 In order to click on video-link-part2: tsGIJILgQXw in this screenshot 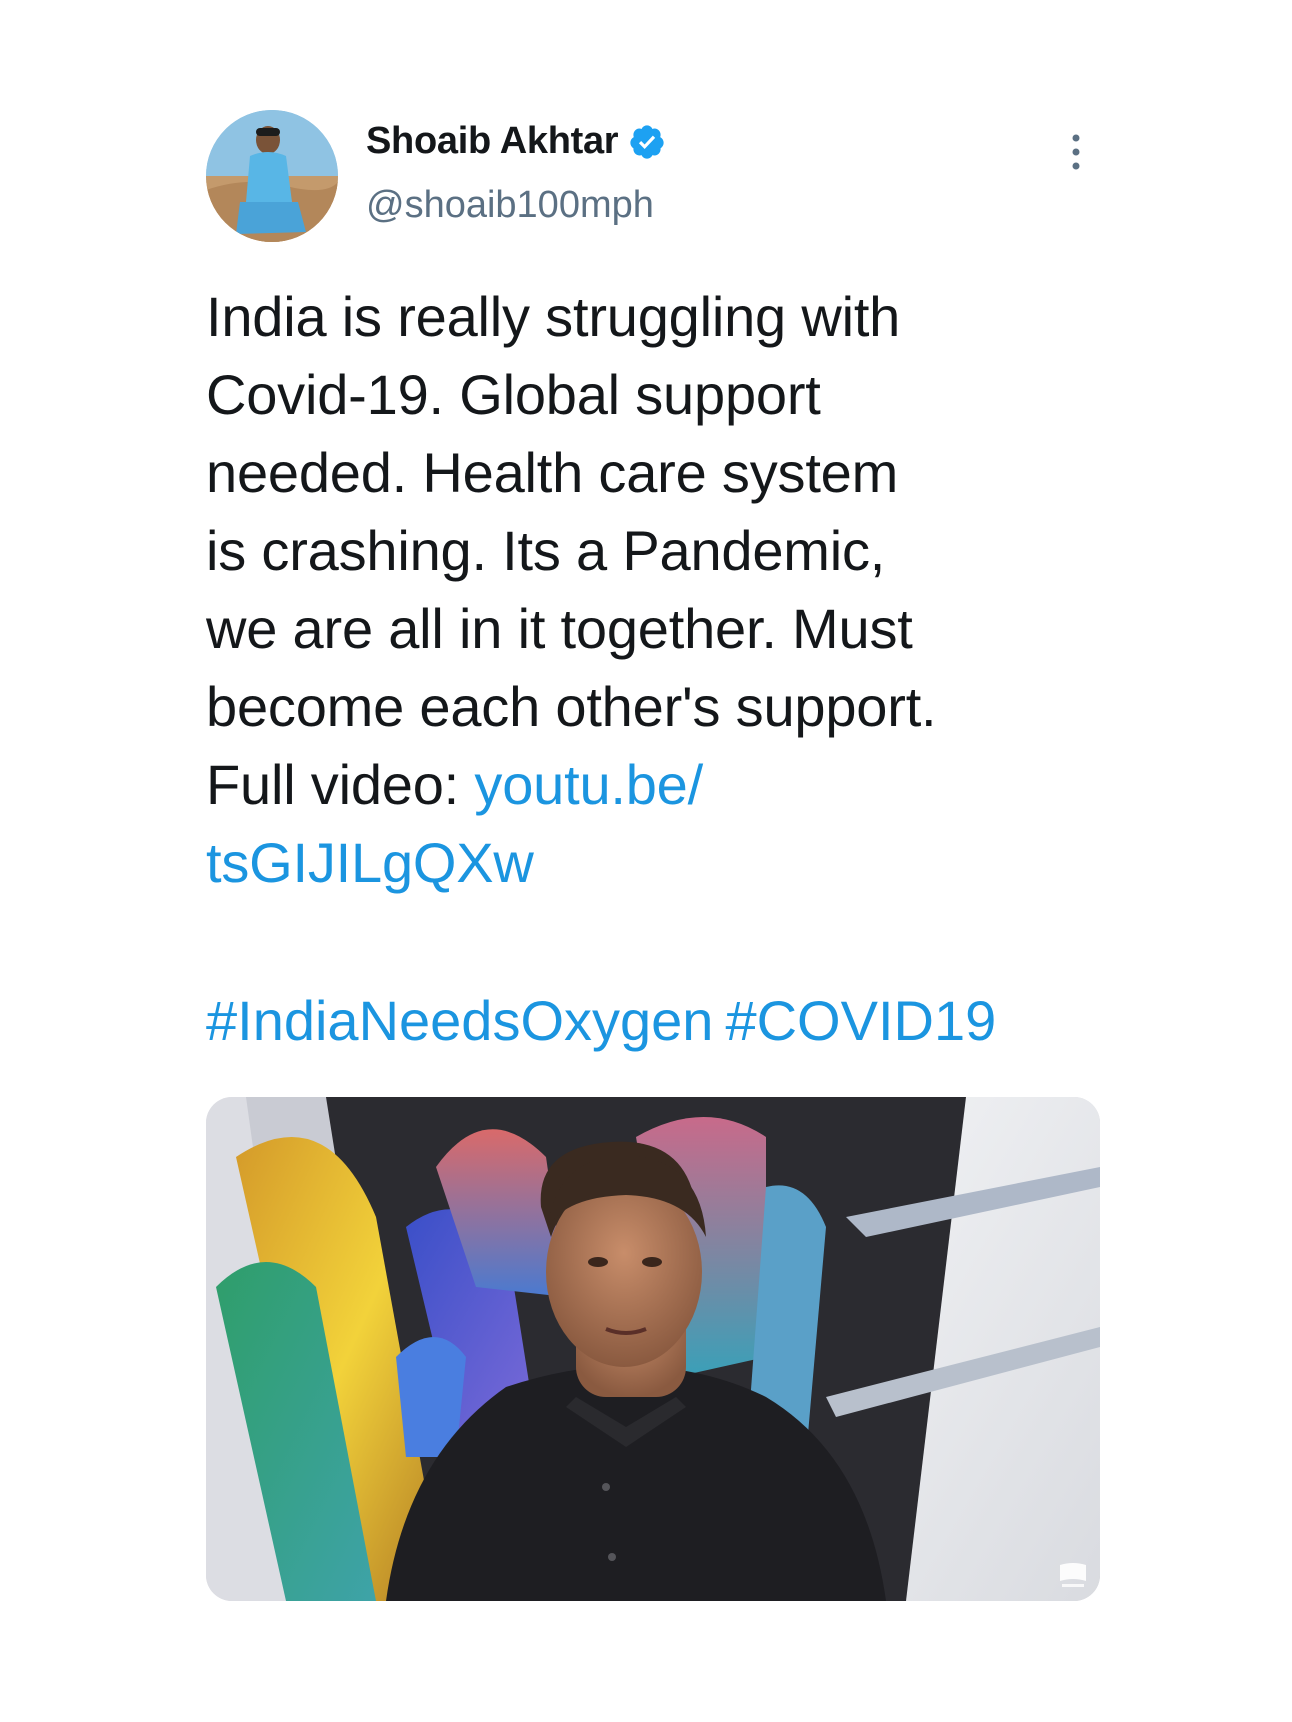, I will do `click(656, 863)`.